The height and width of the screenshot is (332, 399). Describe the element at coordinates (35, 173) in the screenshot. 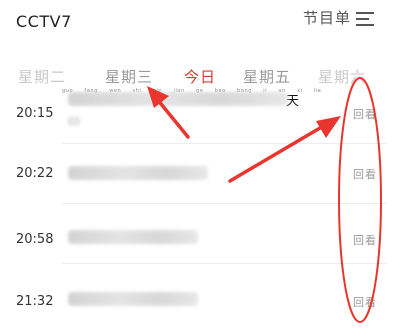

I see `program-time: 20:22` at that location.